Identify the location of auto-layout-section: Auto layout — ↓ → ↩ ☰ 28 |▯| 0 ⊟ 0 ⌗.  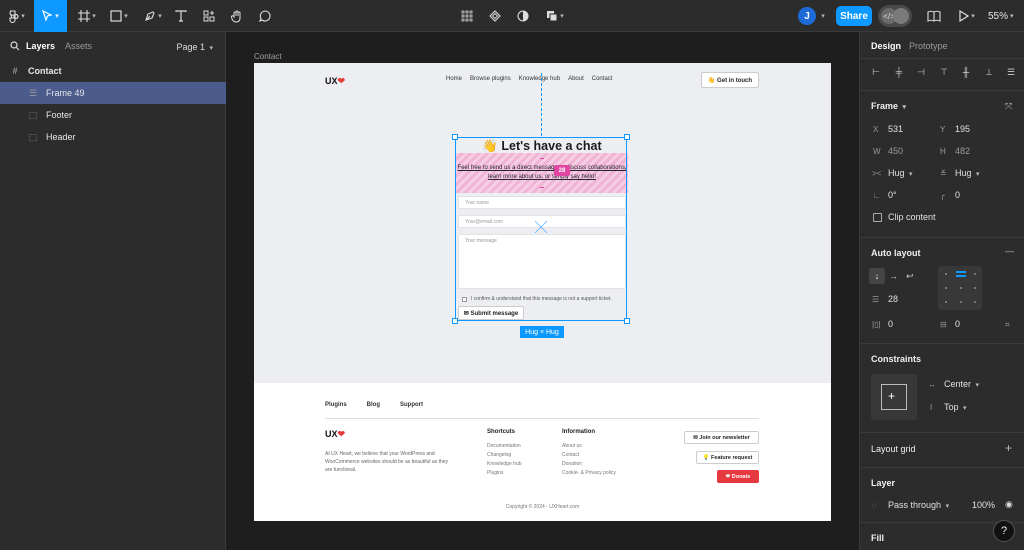
(942, 289).